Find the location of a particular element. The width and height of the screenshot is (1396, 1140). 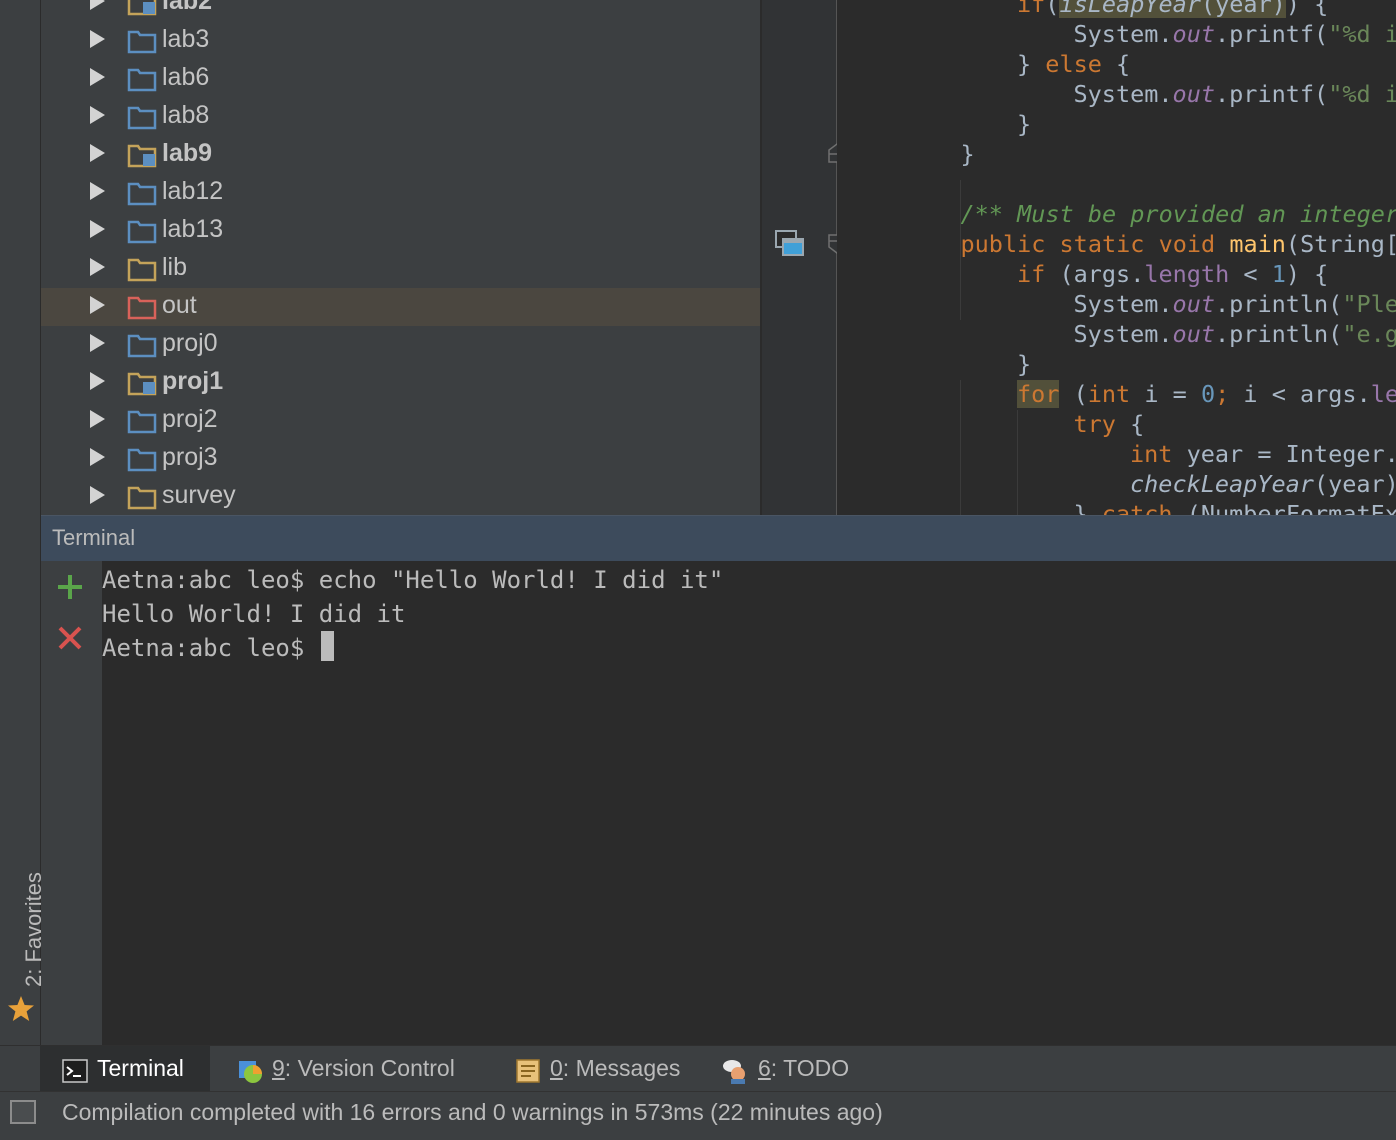

tree-item-lab3: lab3 is located at coordinates (400, 41).